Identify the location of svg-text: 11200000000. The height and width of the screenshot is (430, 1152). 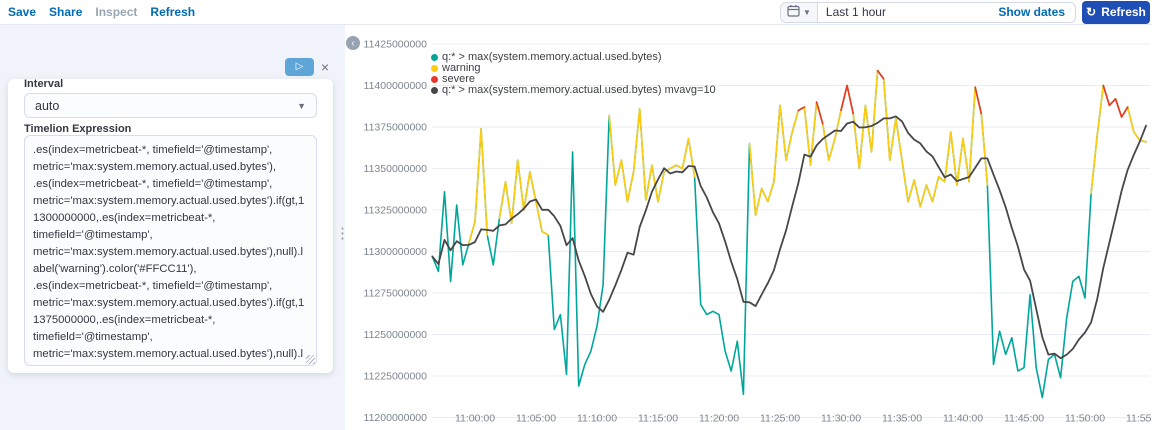
(396, 418).